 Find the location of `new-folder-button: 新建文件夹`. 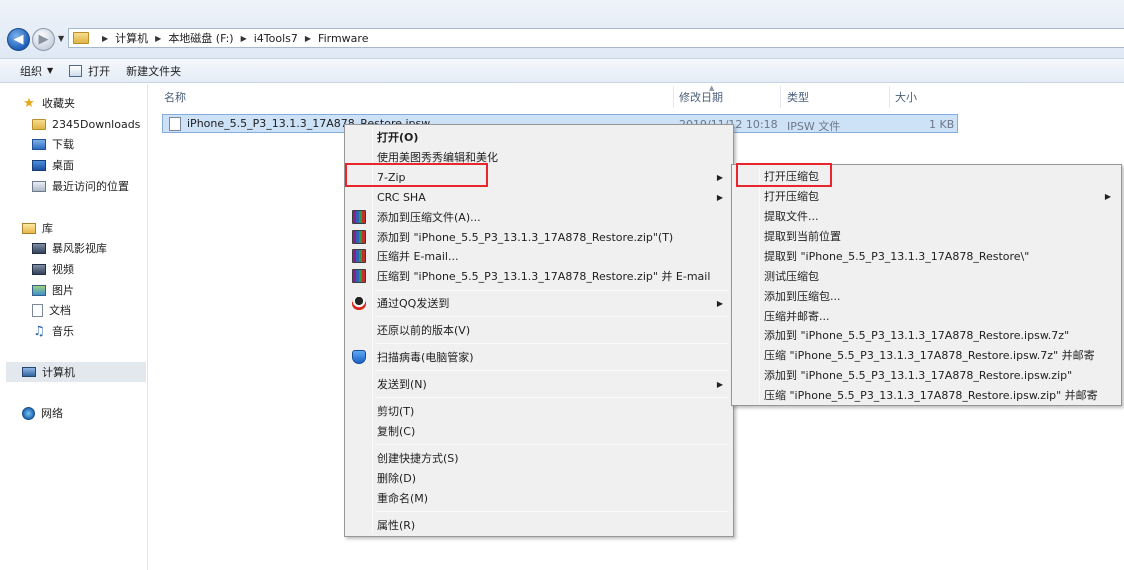

new-folder-button: 新建文件夹 is located at coordinates (153, 70).